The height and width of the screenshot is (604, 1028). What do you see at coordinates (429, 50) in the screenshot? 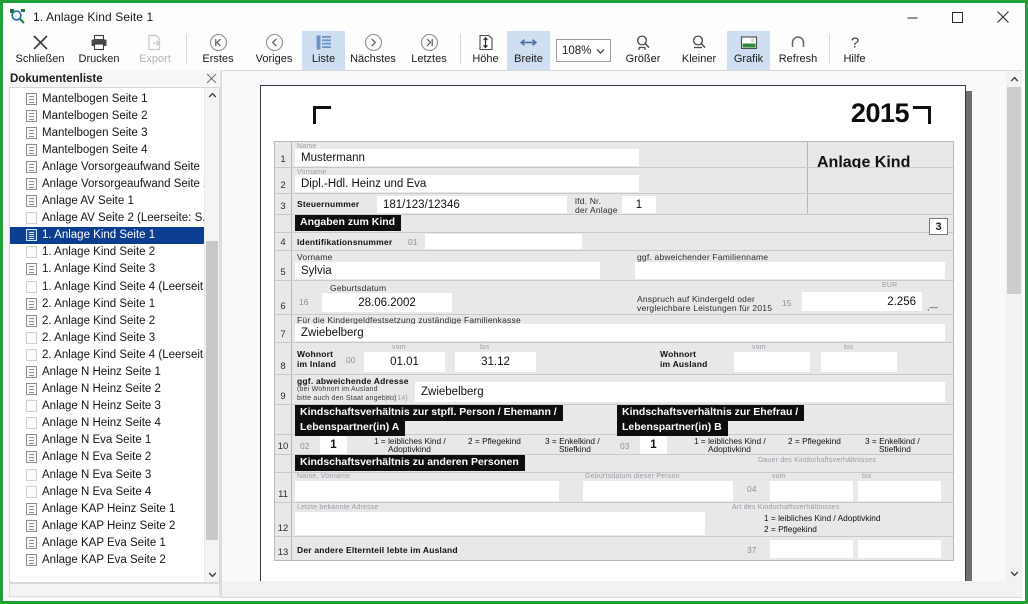
I see `last-page-button: Letztes` at bounding box center [429, 50].